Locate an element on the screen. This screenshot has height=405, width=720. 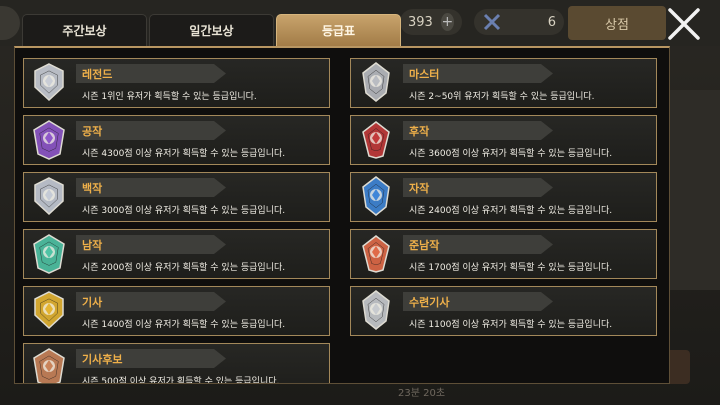
grade-name: 레전드 is located at coordinates (97, 74).